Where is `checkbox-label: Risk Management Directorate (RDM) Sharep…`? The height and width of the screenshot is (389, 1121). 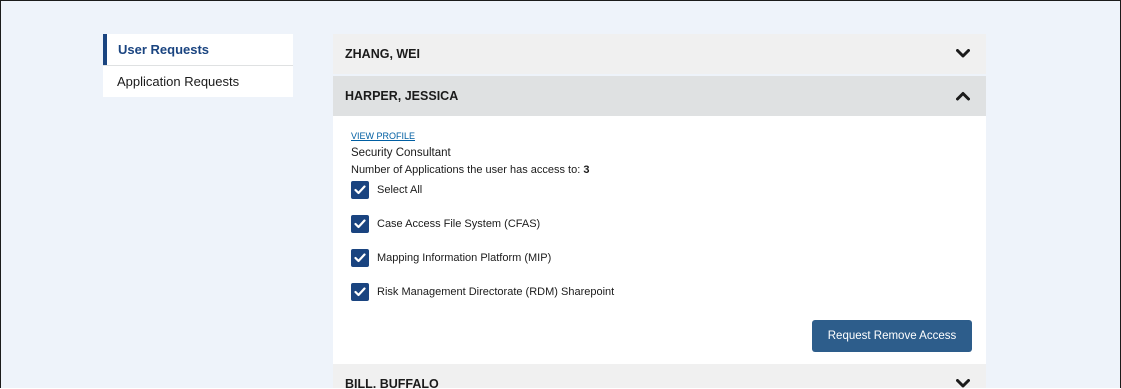
checkbox-label: Risk Management Directorate (RDM) Sharep… is located at coordinates (496, 292).